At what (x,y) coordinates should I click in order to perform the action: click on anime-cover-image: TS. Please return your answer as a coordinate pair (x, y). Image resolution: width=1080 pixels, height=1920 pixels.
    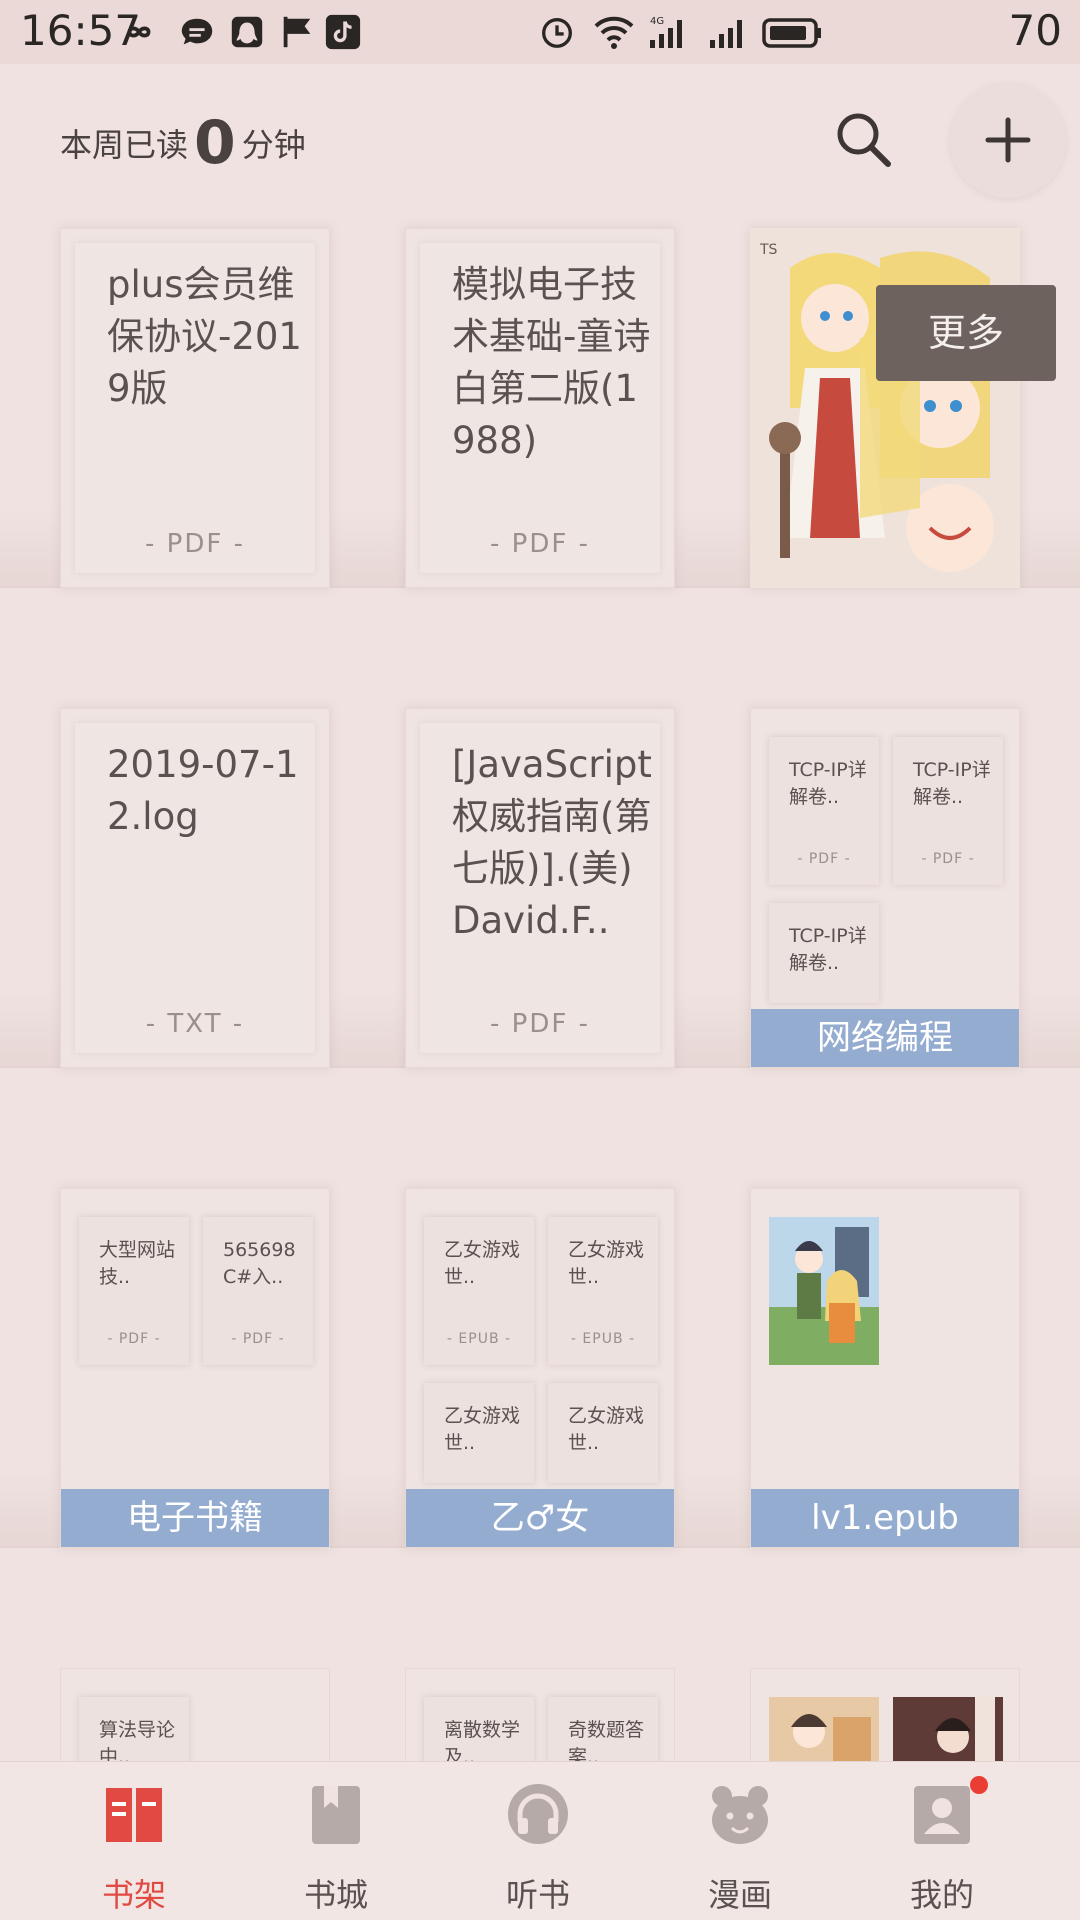
    Looking at the image, I should click on (885, 408).